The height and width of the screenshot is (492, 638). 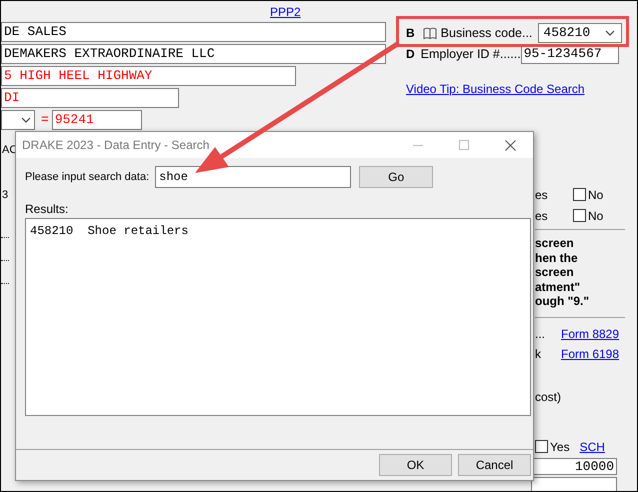 What do you see at coordinates (557, 257) in the screenshot?
I see `note-text: hen the` at bounding box center [557, 257].